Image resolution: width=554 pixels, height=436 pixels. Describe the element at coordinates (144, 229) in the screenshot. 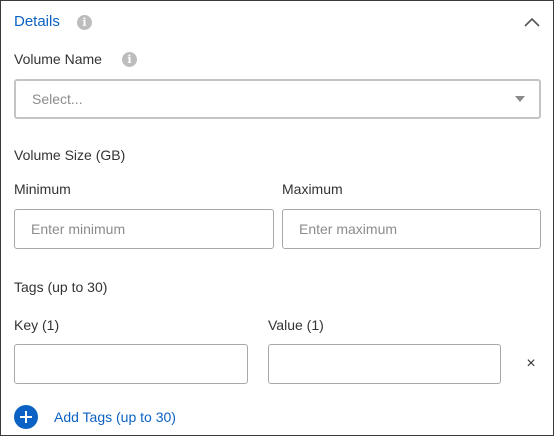

I see `minimum-input` at that location.